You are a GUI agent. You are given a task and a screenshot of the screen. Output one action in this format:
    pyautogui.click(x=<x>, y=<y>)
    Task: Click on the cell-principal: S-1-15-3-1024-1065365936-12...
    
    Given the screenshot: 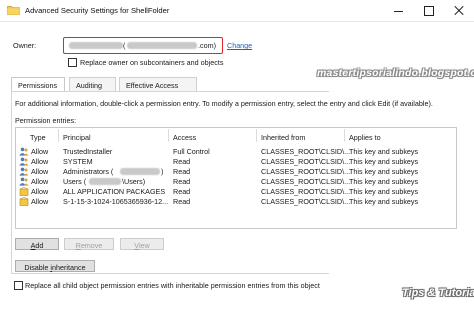 What is the action you would take?
    pyautogui.click(x=116, y=201)
    